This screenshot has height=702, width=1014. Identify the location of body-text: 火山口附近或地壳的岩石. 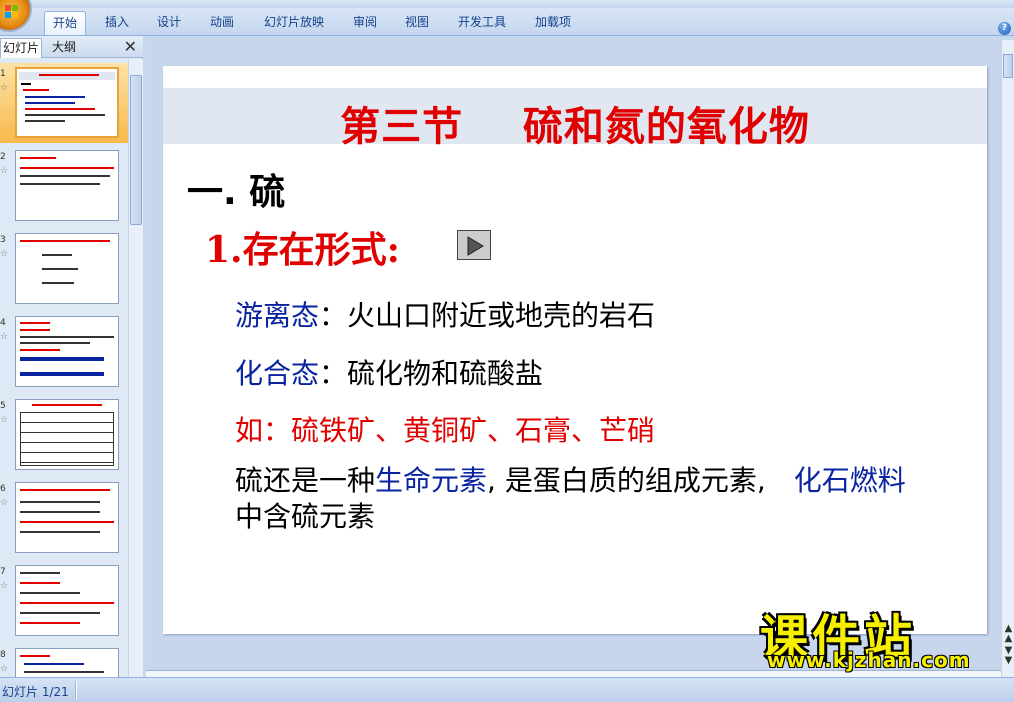
(501, 315).